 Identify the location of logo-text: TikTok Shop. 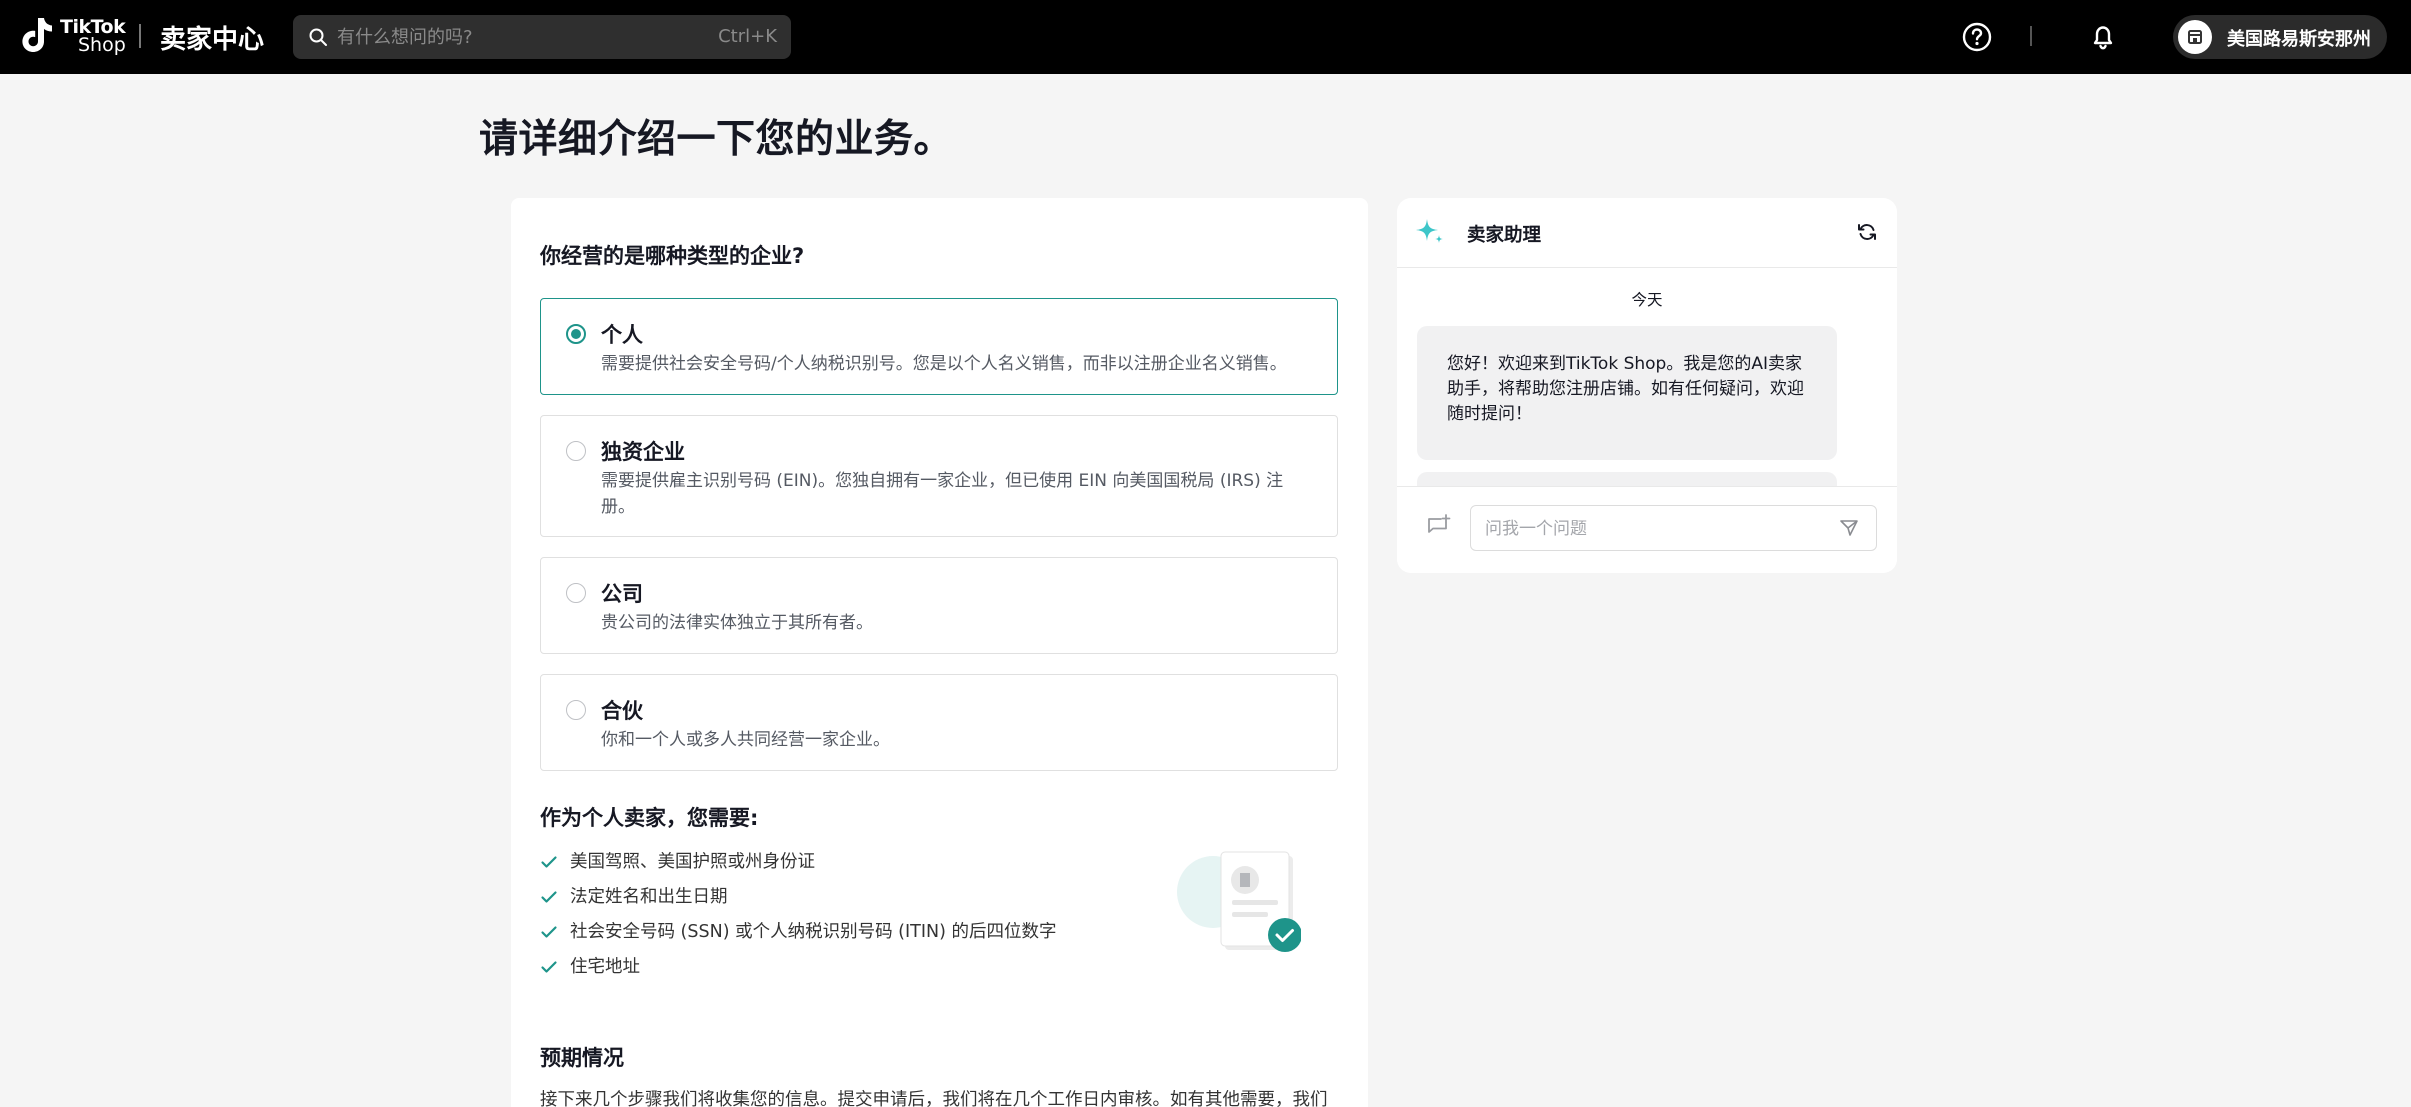
(93, 37).